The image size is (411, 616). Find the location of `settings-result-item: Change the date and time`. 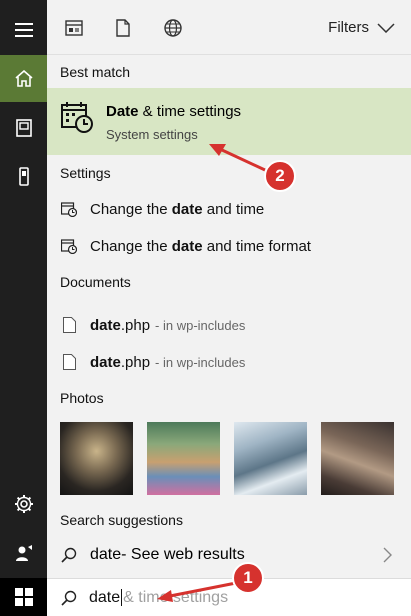

settings-result-item: Change the date and time is located at coordinates (229, 209).